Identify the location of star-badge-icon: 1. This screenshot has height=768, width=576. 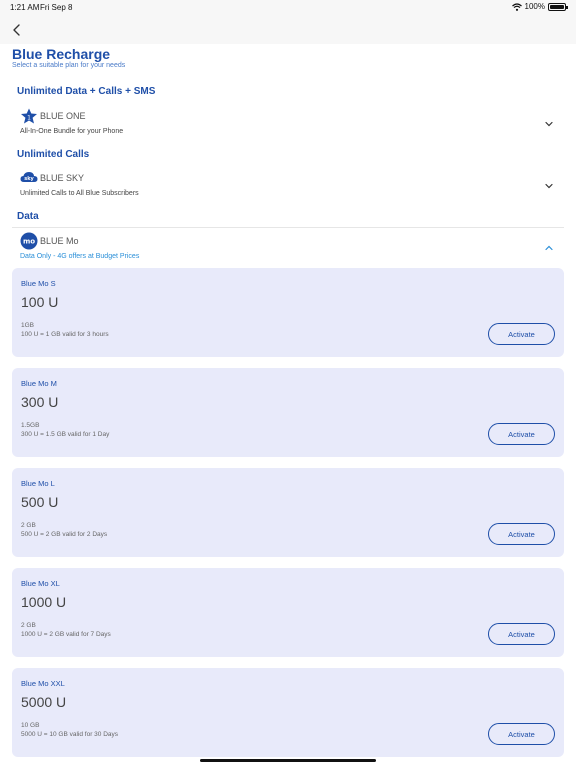
(29, 116).